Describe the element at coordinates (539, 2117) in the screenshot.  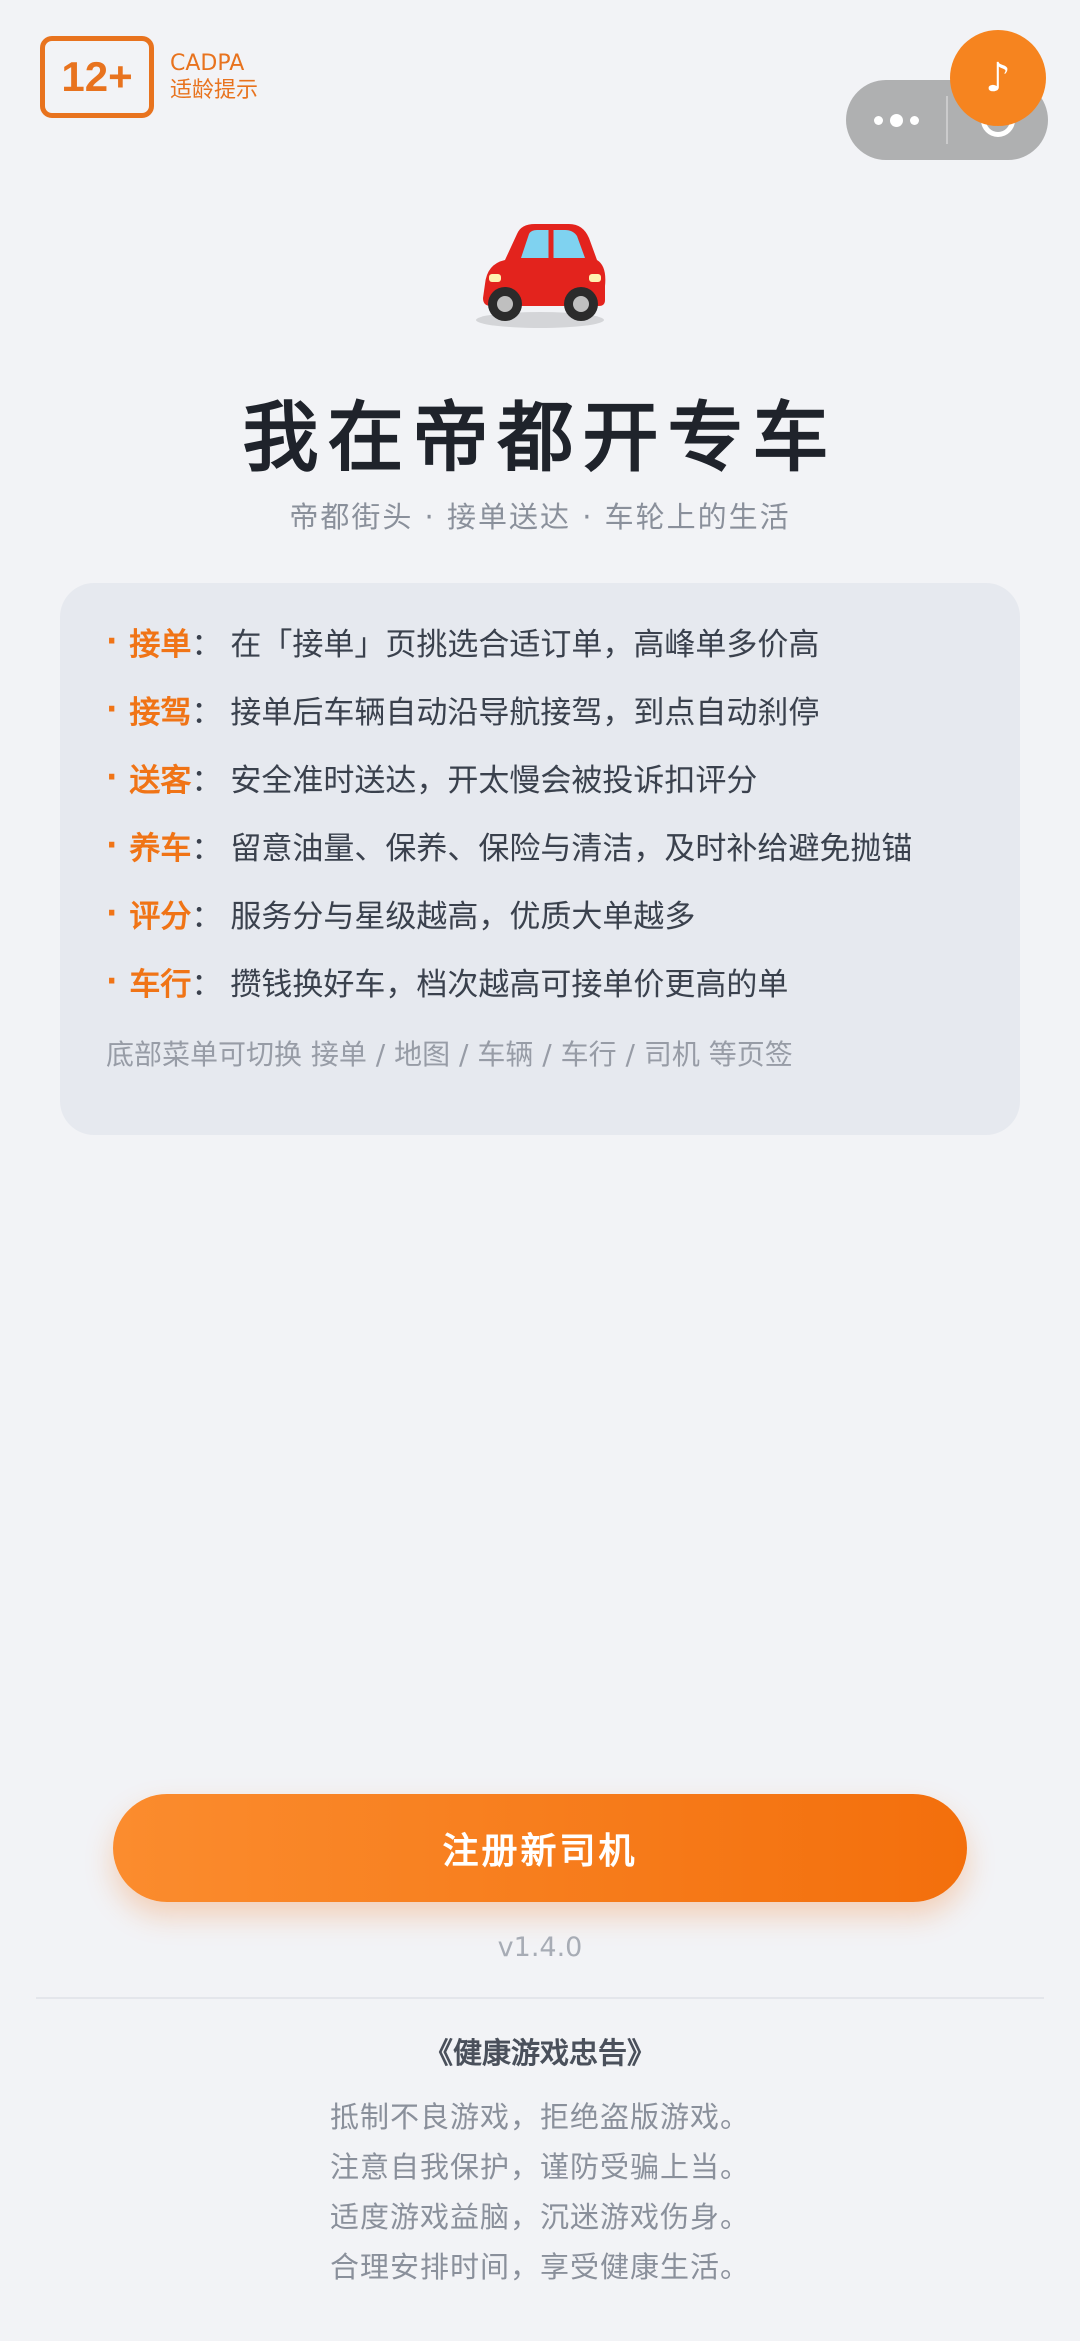
I see `health-advice-line: 抵制不良游戏，拒绝盗版游戏。` at that location.